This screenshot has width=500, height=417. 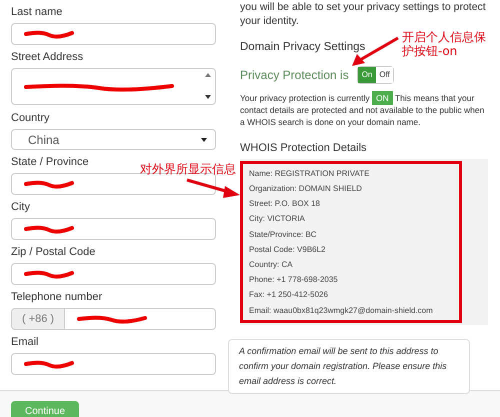 What do you see at coordinates (36, 12) in the screenshot?
I see `field-label: Last name` at bounding box center [36, 12].